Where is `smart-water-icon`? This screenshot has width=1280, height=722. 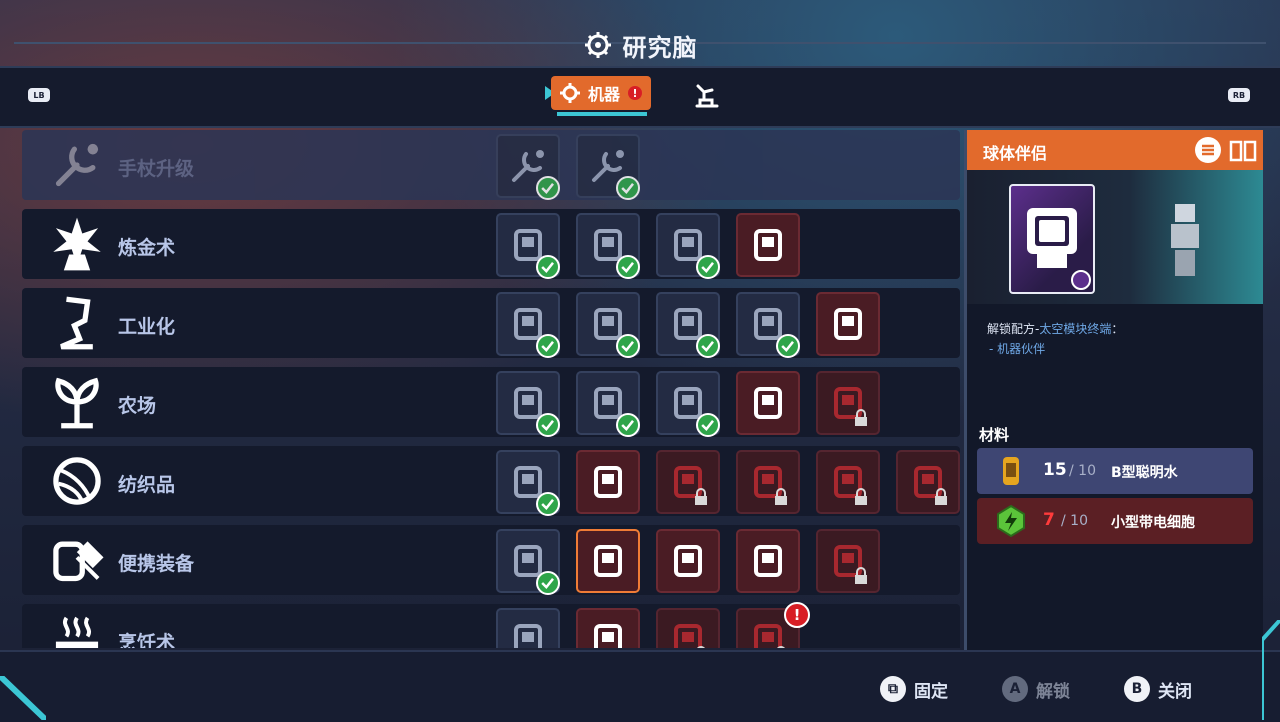 smart-water-icon is located at coordinates (1011, 471).